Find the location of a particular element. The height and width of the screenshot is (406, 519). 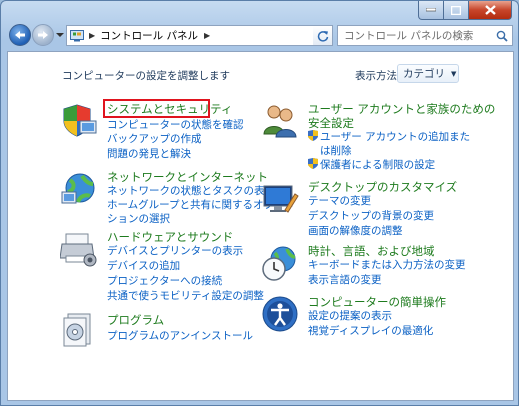

refresh-button is located at coordinates (323, 35).